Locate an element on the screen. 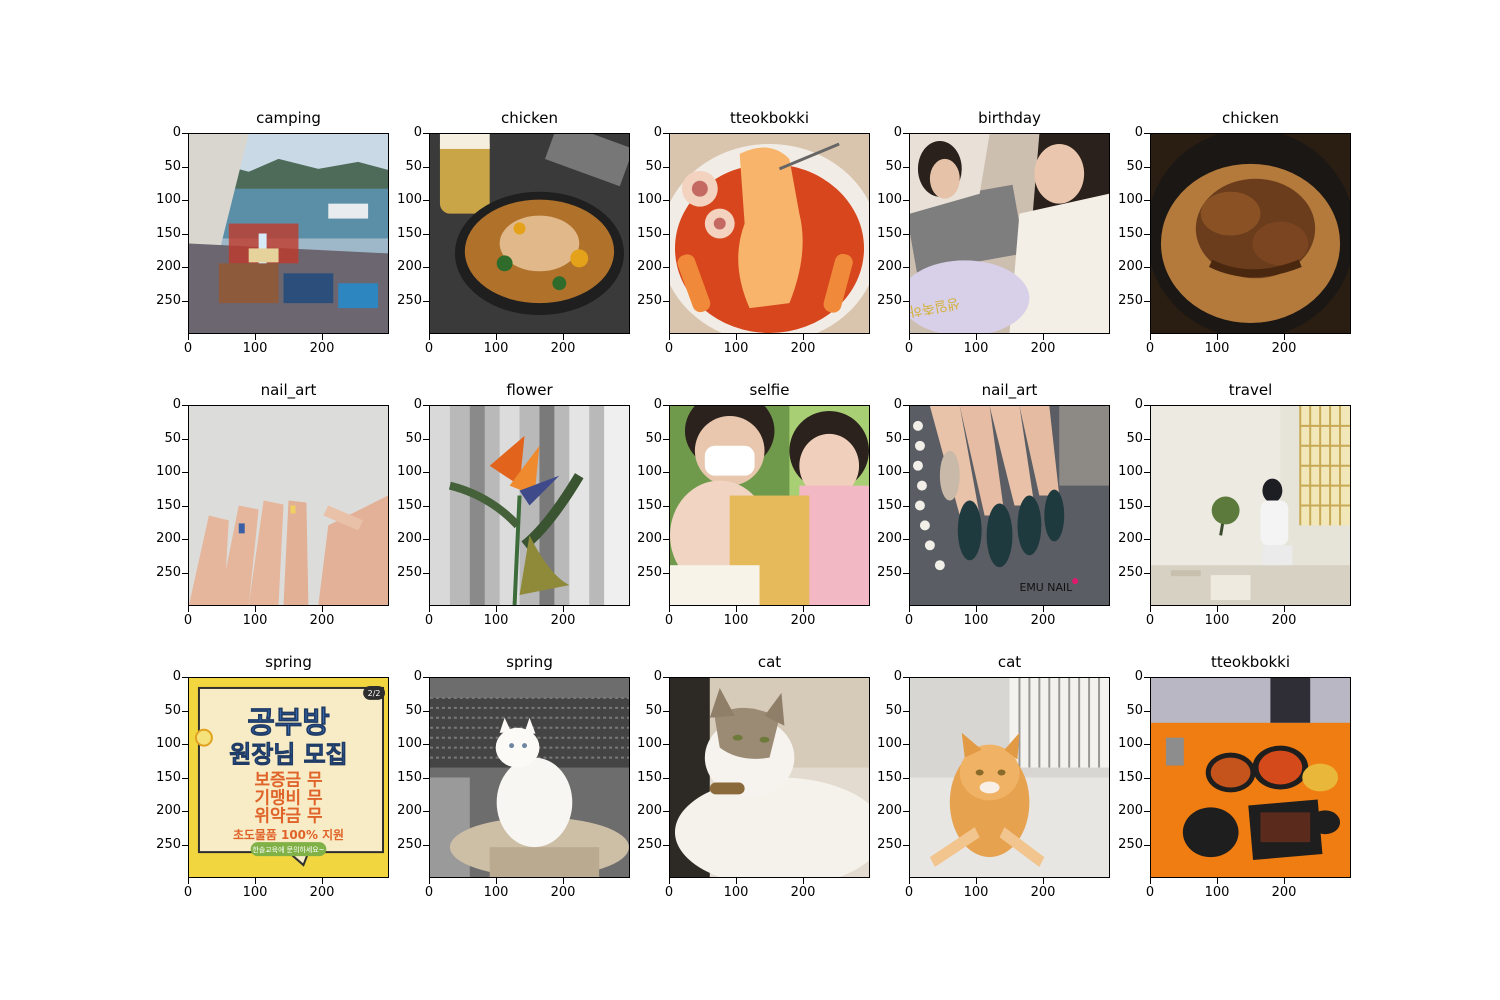  panel-image: 생일축하 is located at coordinates (1009, 233).